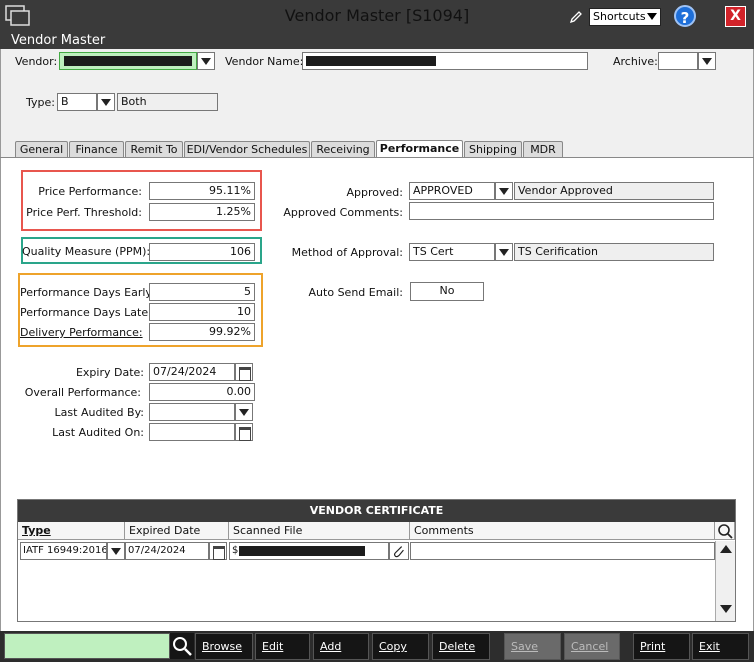  What do you see at coordinates (347, 252) in the screenshot?
I see `method-of-approval-label: Method of Approval:` at bounding box center [347, 252].